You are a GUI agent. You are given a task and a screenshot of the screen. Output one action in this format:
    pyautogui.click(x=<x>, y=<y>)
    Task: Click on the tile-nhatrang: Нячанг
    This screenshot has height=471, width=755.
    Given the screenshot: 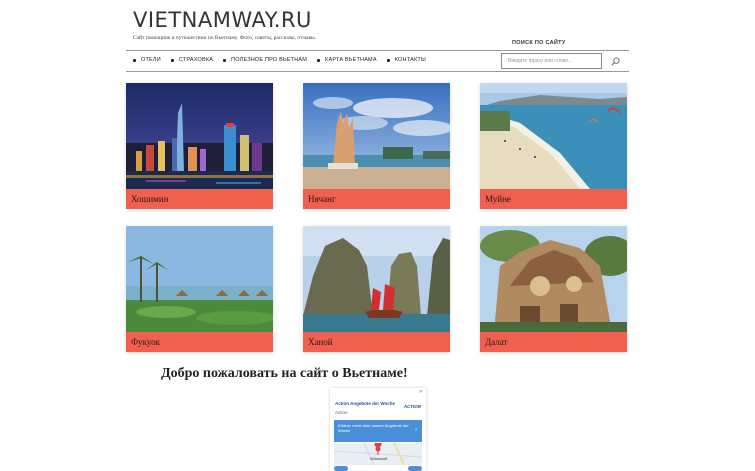 What is the action you would take?
    pyautogui.click(x=376, y=146)
    